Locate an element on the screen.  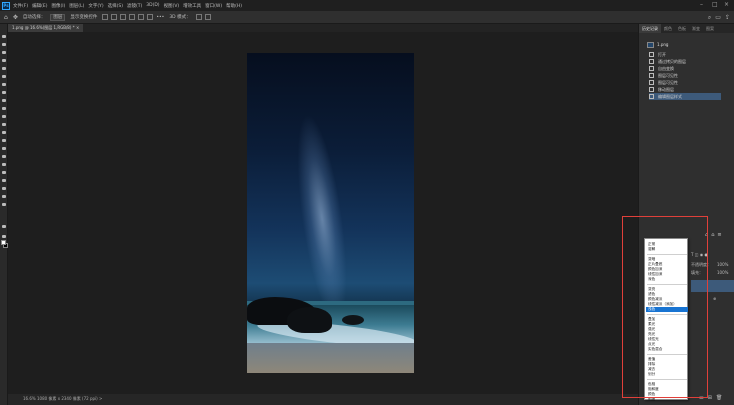
maximize-button: □ is located at coordinates (715, 4).